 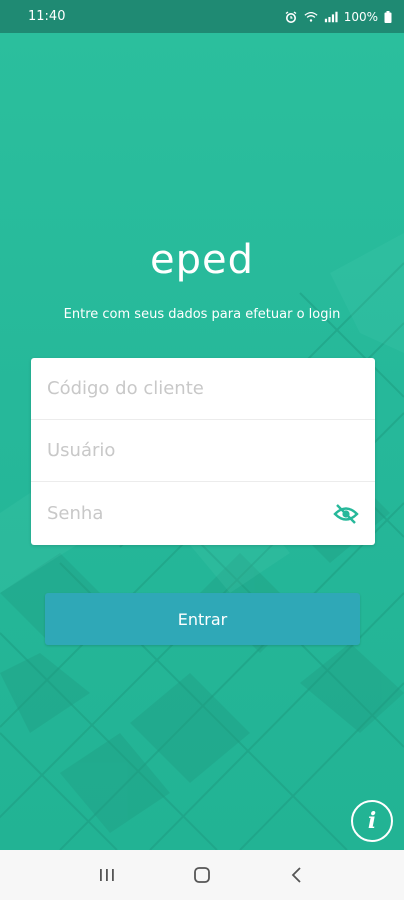 I want to click on info-icon: i, so click(x=372, y=821).